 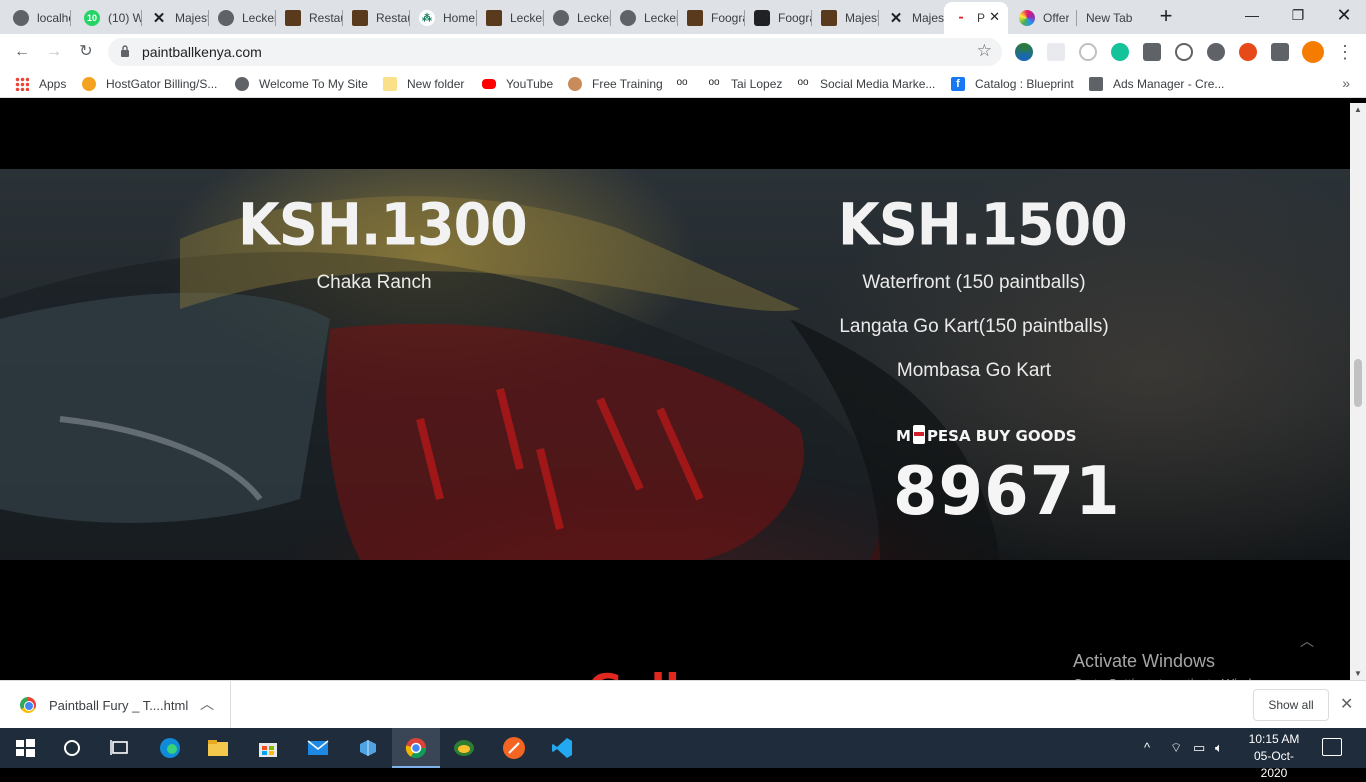 What do you see at coordinates (218, 748) in the screenshot?
I see `file-explorer-icon` at bounding box center [218, 748].